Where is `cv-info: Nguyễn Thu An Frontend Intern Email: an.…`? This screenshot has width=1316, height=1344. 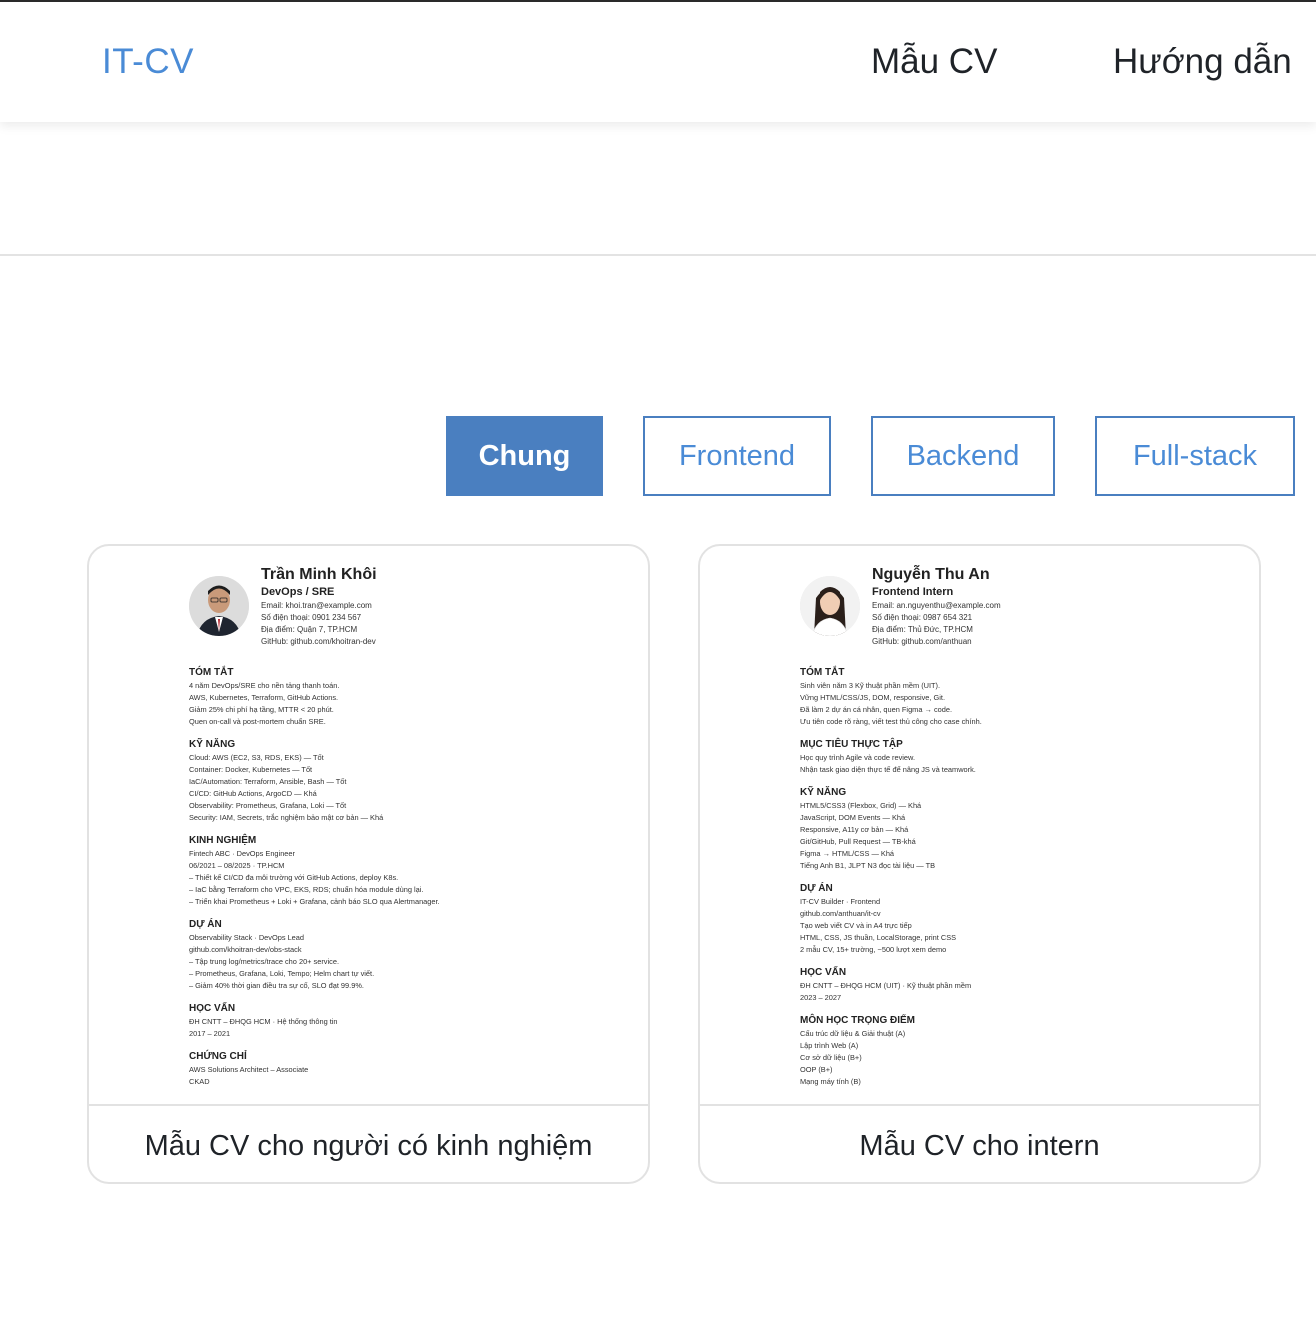
cv-info: Nguyễn Thu An Frontend Intern Email: an.… is located at coordinates (936, 607).